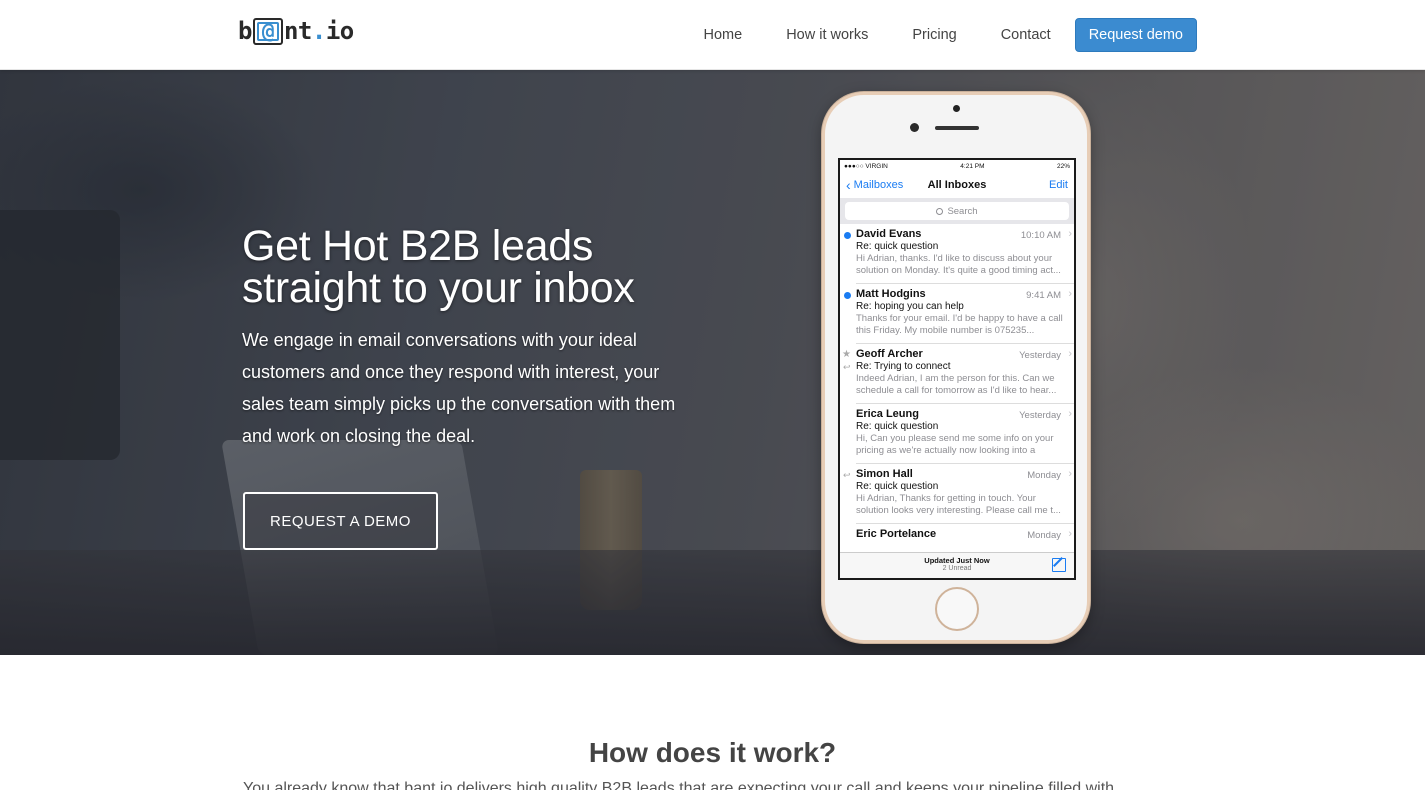 Image resolution: width=1425 pixels, height=790 pixels. Describe the element at coordinates (957, 560) in the screenshot. I see `updated-status: Updated Just Now` at that location.